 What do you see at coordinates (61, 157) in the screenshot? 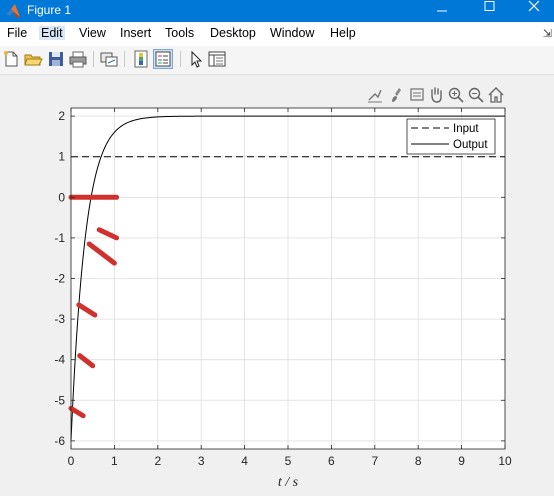
I see `y-tick-label: 1` at bounding box center [61, 157].